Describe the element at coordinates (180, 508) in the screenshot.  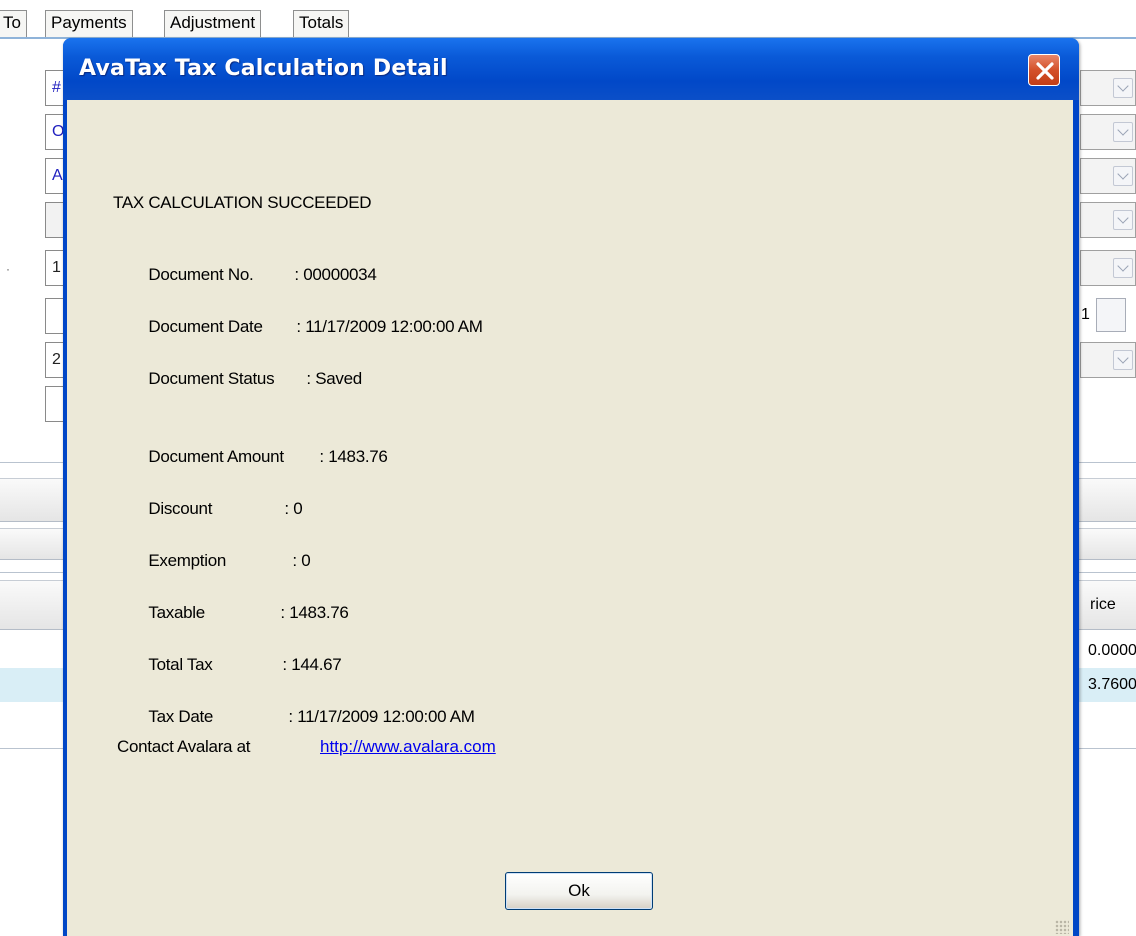
I see `field-label: Discount` at that location.